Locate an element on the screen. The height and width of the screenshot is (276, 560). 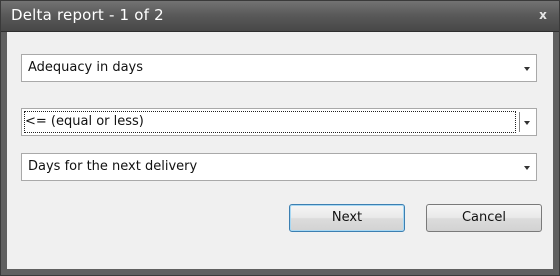
dropdown-divider is located at coordinates (519, 122).